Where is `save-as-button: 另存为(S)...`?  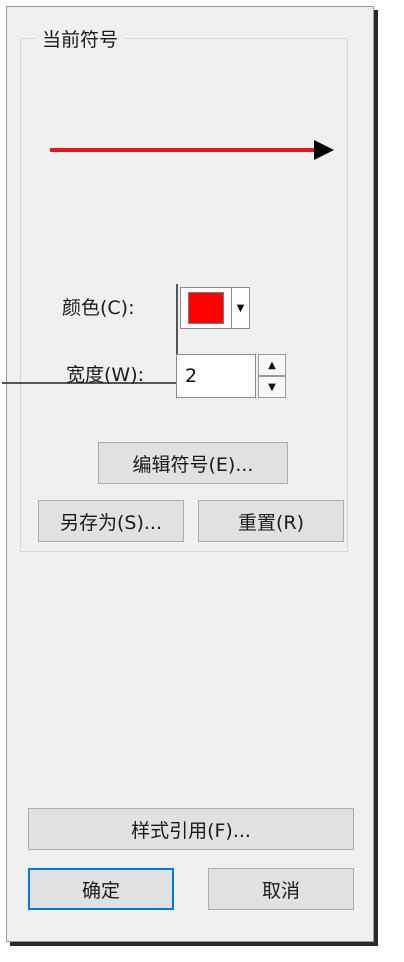
save-as-button: 另存为(S)... is located at coordinates (111, 521).